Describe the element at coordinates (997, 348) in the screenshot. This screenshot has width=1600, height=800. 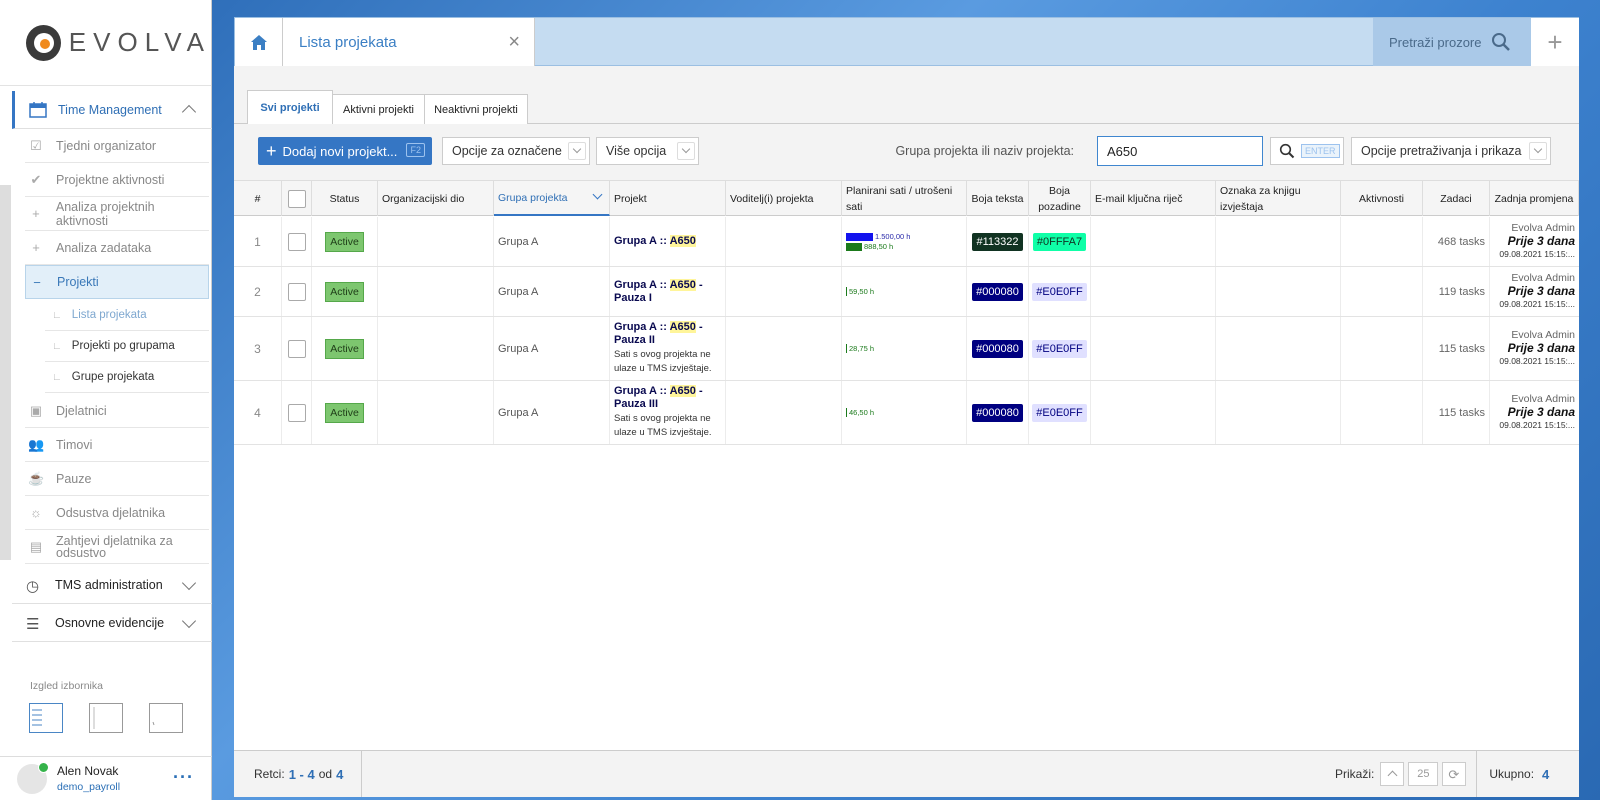
I see `text-color-swatch: #000080` at that location.